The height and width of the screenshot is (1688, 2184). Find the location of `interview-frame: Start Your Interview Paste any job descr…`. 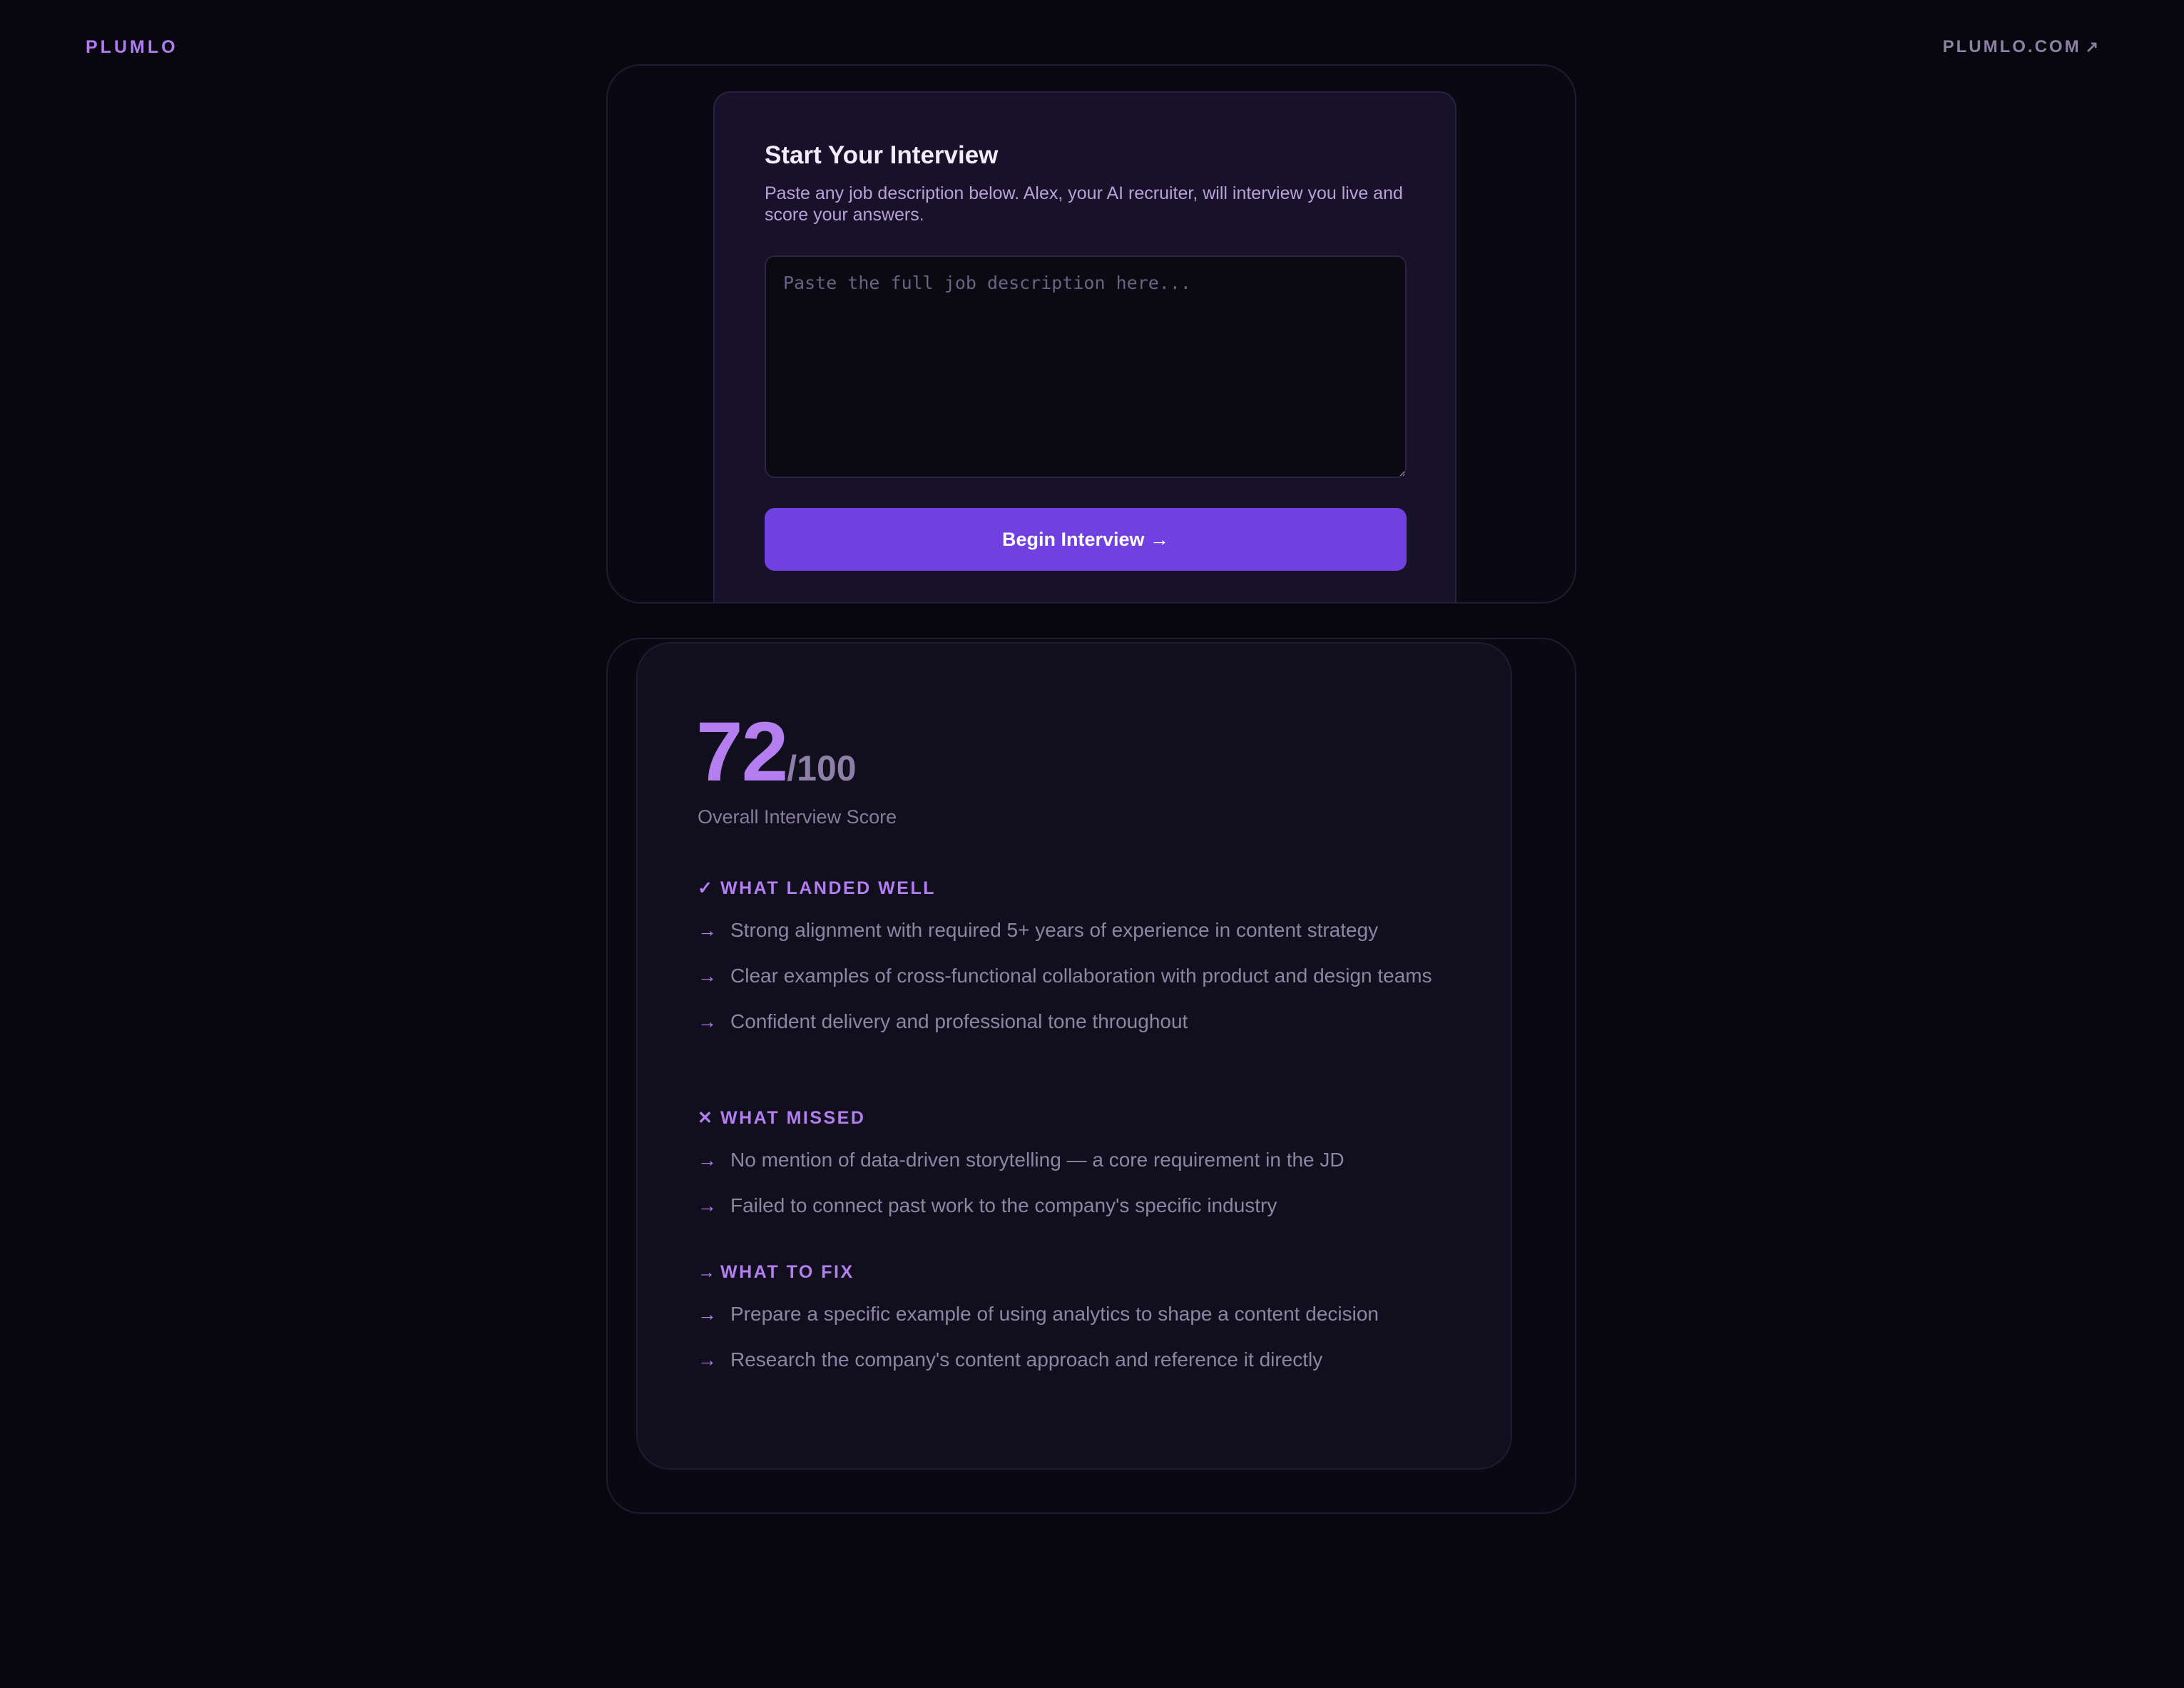

interview-frame: Start Your Interview Paste any job descr… is located at coordinates (1091, 334).